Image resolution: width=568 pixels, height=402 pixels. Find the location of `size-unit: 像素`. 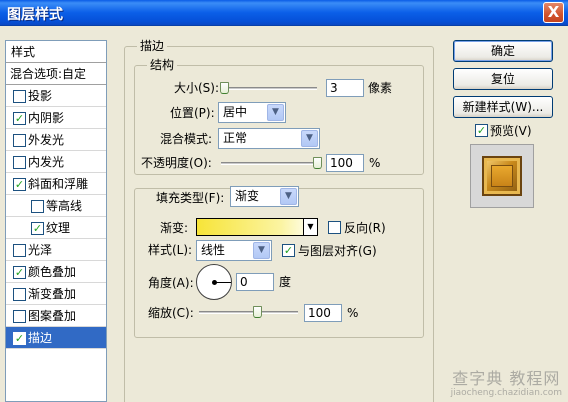

size-unit: 像素 is located at coordinates (380, 88).